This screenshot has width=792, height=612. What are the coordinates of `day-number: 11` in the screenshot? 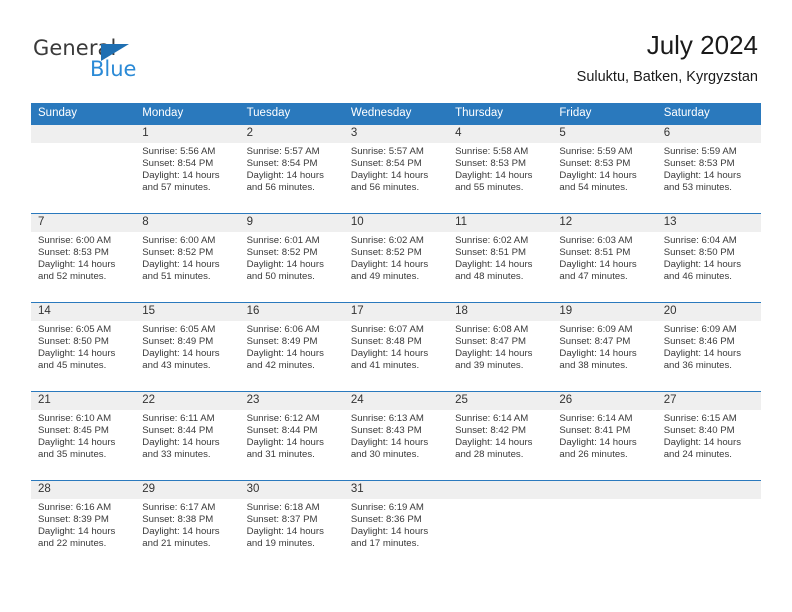 It's located at (500, 223).